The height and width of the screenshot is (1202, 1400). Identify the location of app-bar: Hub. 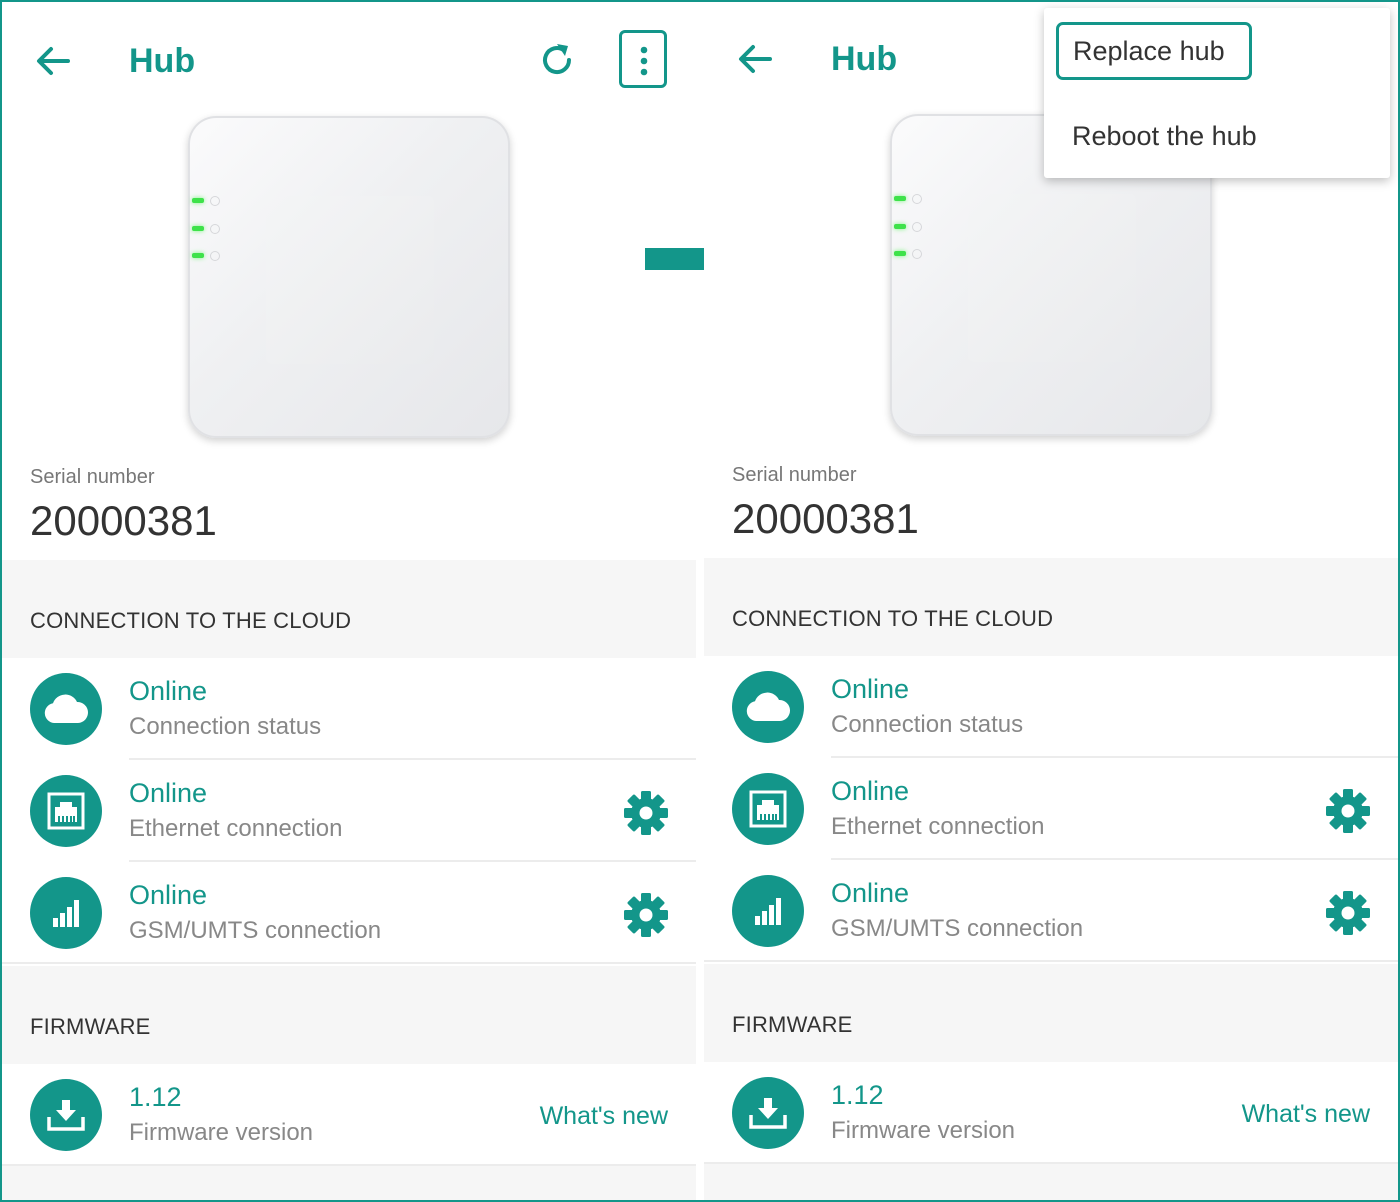
(349, 55).